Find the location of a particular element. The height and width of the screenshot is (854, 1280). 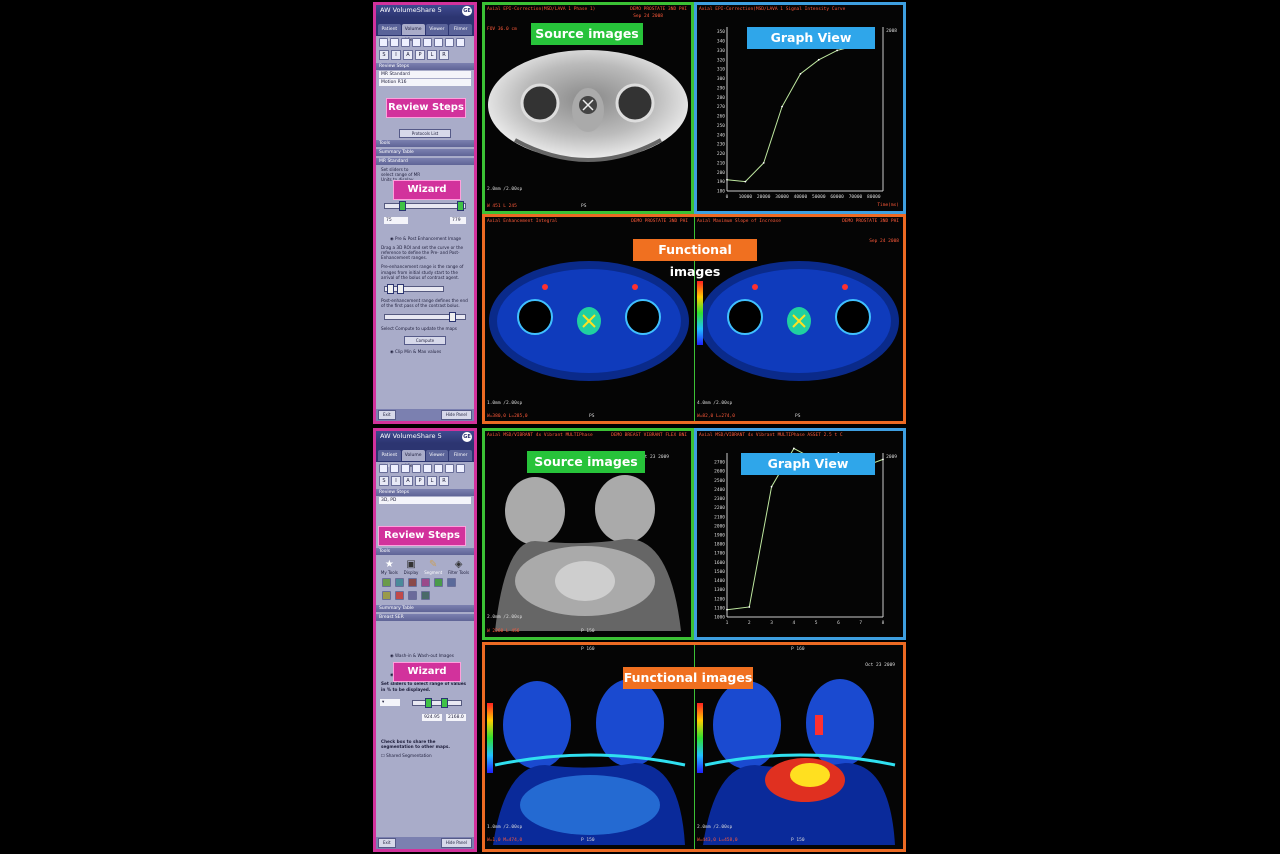

pre-end-handle is located at coordinates (400, 289).